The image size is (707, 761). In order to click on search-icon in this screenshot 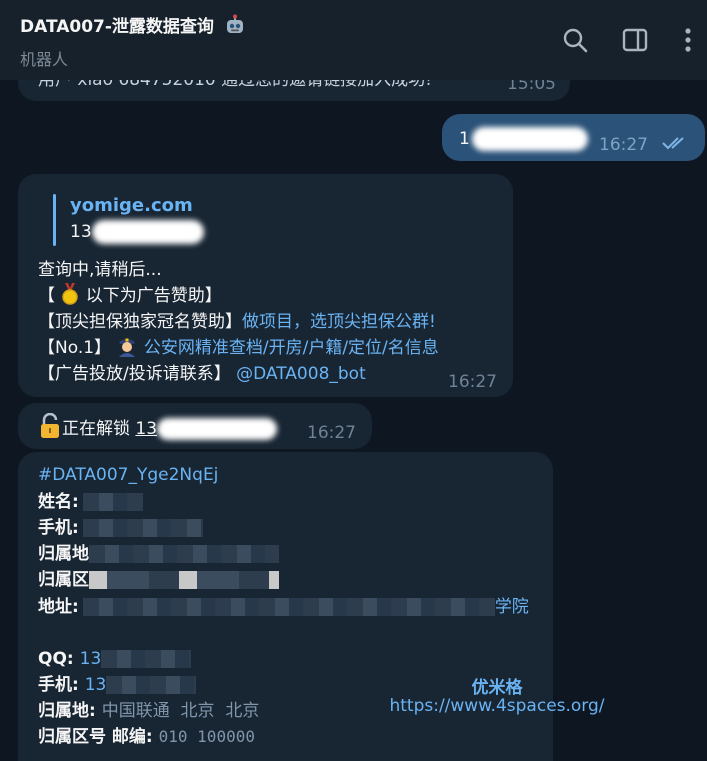, I will do `click(575, 40)`.